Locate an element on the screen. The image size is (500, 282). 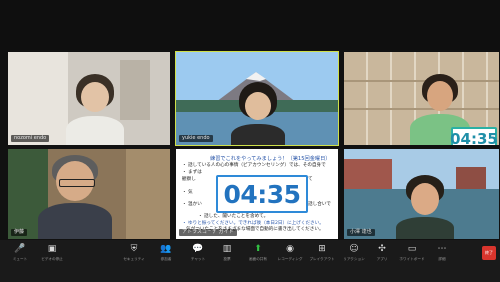
record-button: ◉ レコーディング is located at coordinates (290, 253).